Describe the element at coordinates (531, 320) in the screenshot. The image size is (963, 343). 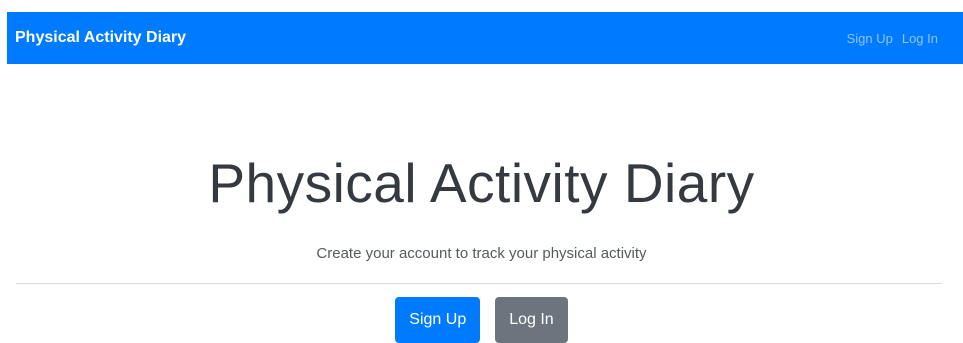
I see `log-in-button: Log In` at that location.